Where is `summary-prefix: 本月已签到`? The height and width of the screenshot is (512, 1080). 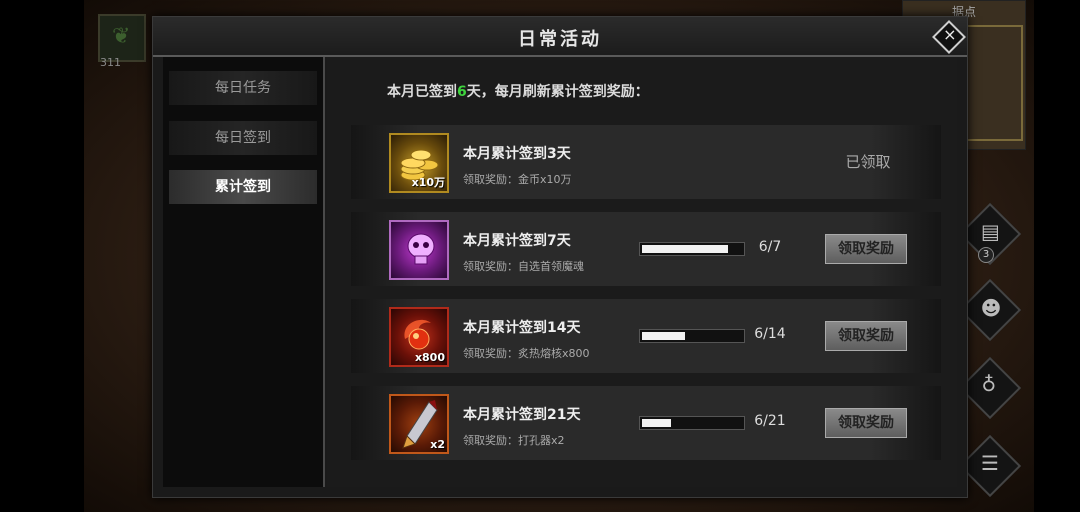
summary-prefix: 本月已签到 is located at coordinates (422, 92).